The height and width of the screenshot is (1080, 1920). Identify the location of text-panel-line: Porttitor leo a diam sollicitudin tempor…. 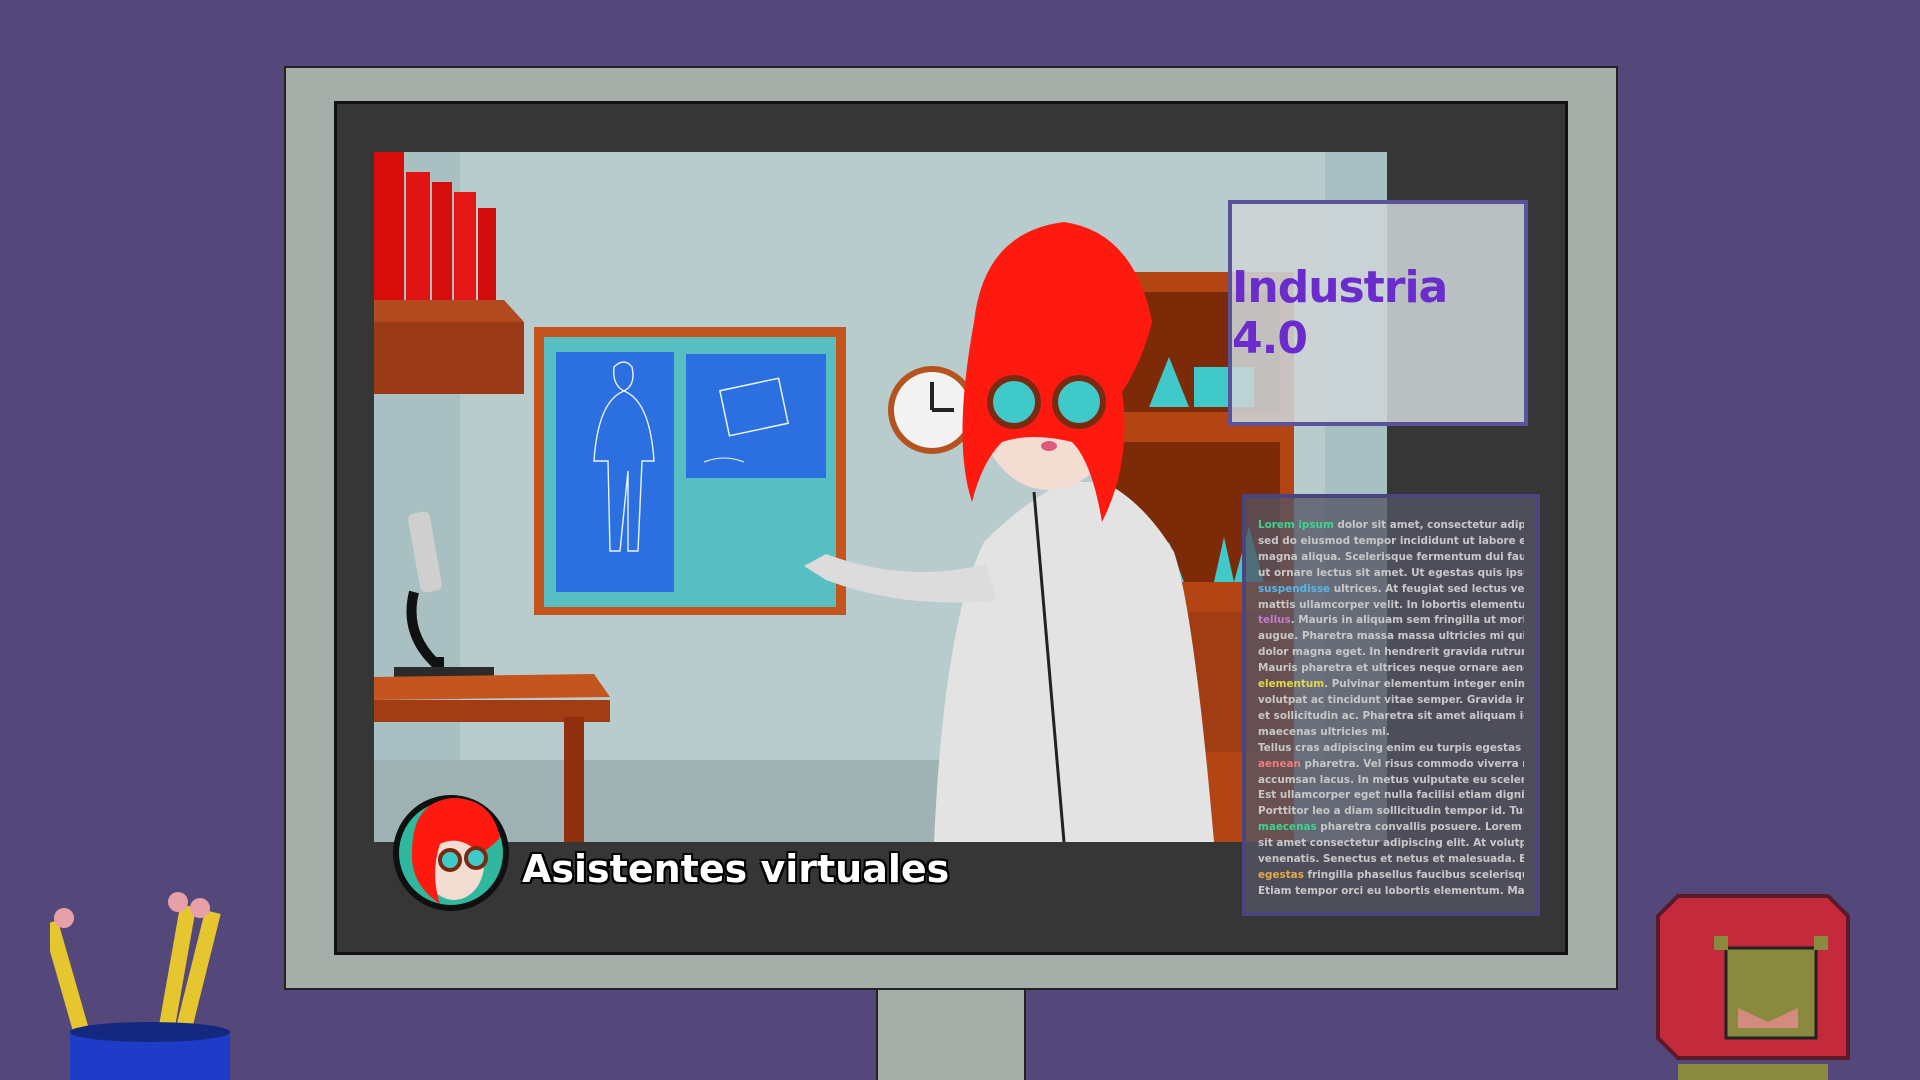
(1391, 812).